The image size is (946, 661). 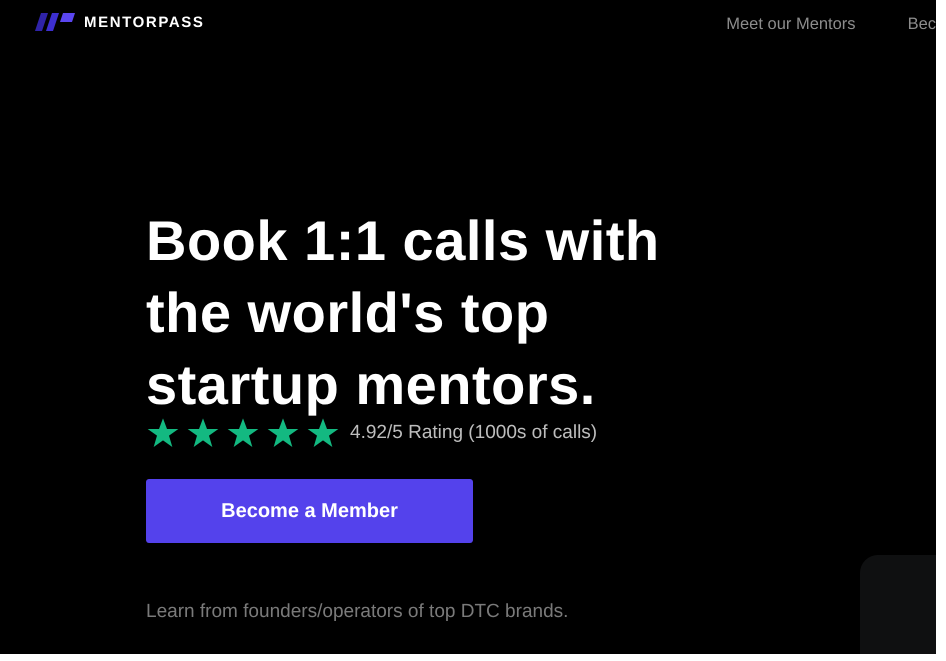 I want to click on logo-icon, so click(x=55, y=22).